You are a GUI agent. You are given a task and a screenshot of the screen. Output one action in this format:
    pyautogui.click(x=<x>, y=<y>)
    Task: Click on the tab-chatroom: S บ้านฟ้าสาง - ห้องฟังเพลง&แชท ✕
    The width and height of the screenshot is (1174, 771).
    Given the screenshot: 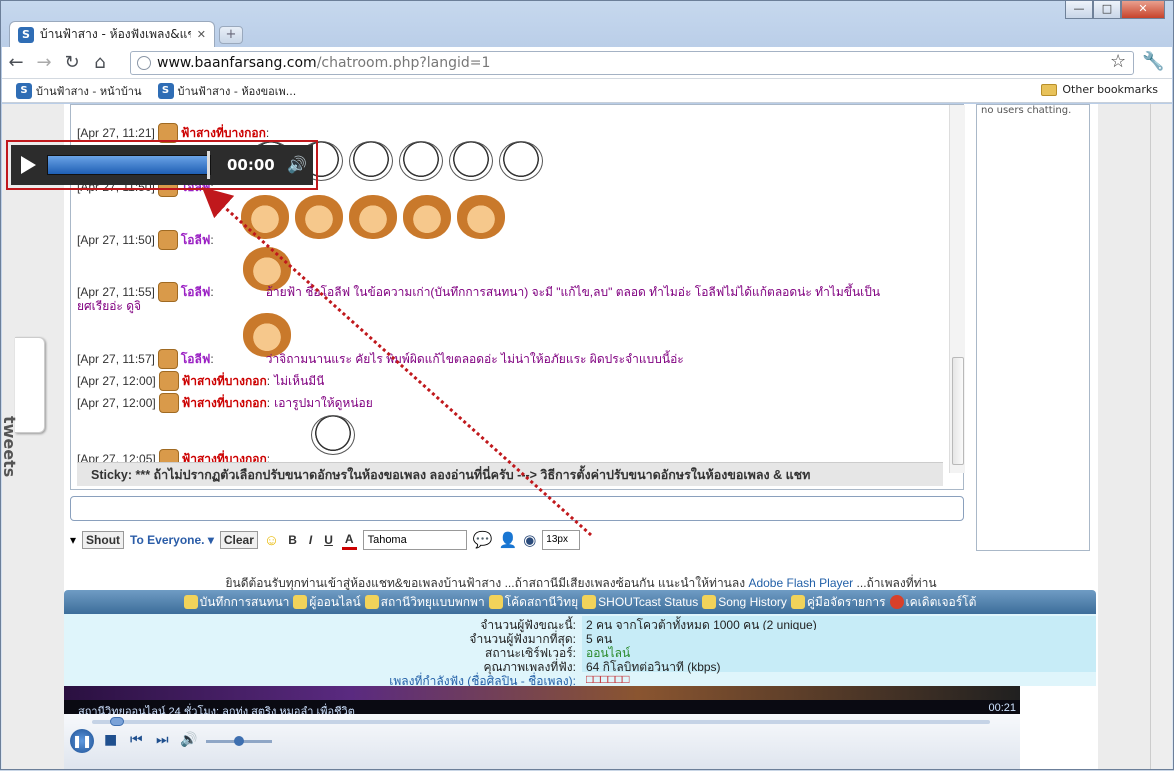 What is the action you would take?
    pyautogui.click(x=112, y=34)
    